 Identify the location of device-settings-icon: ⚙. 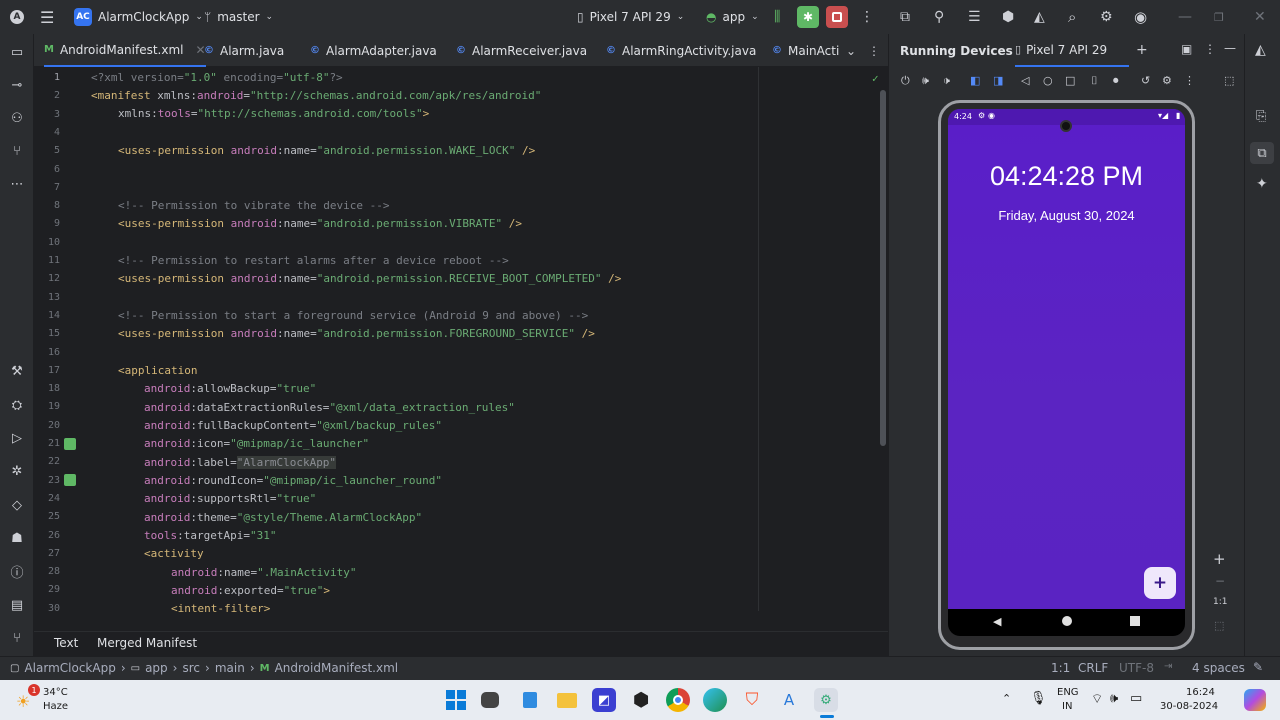
(1167, 80).